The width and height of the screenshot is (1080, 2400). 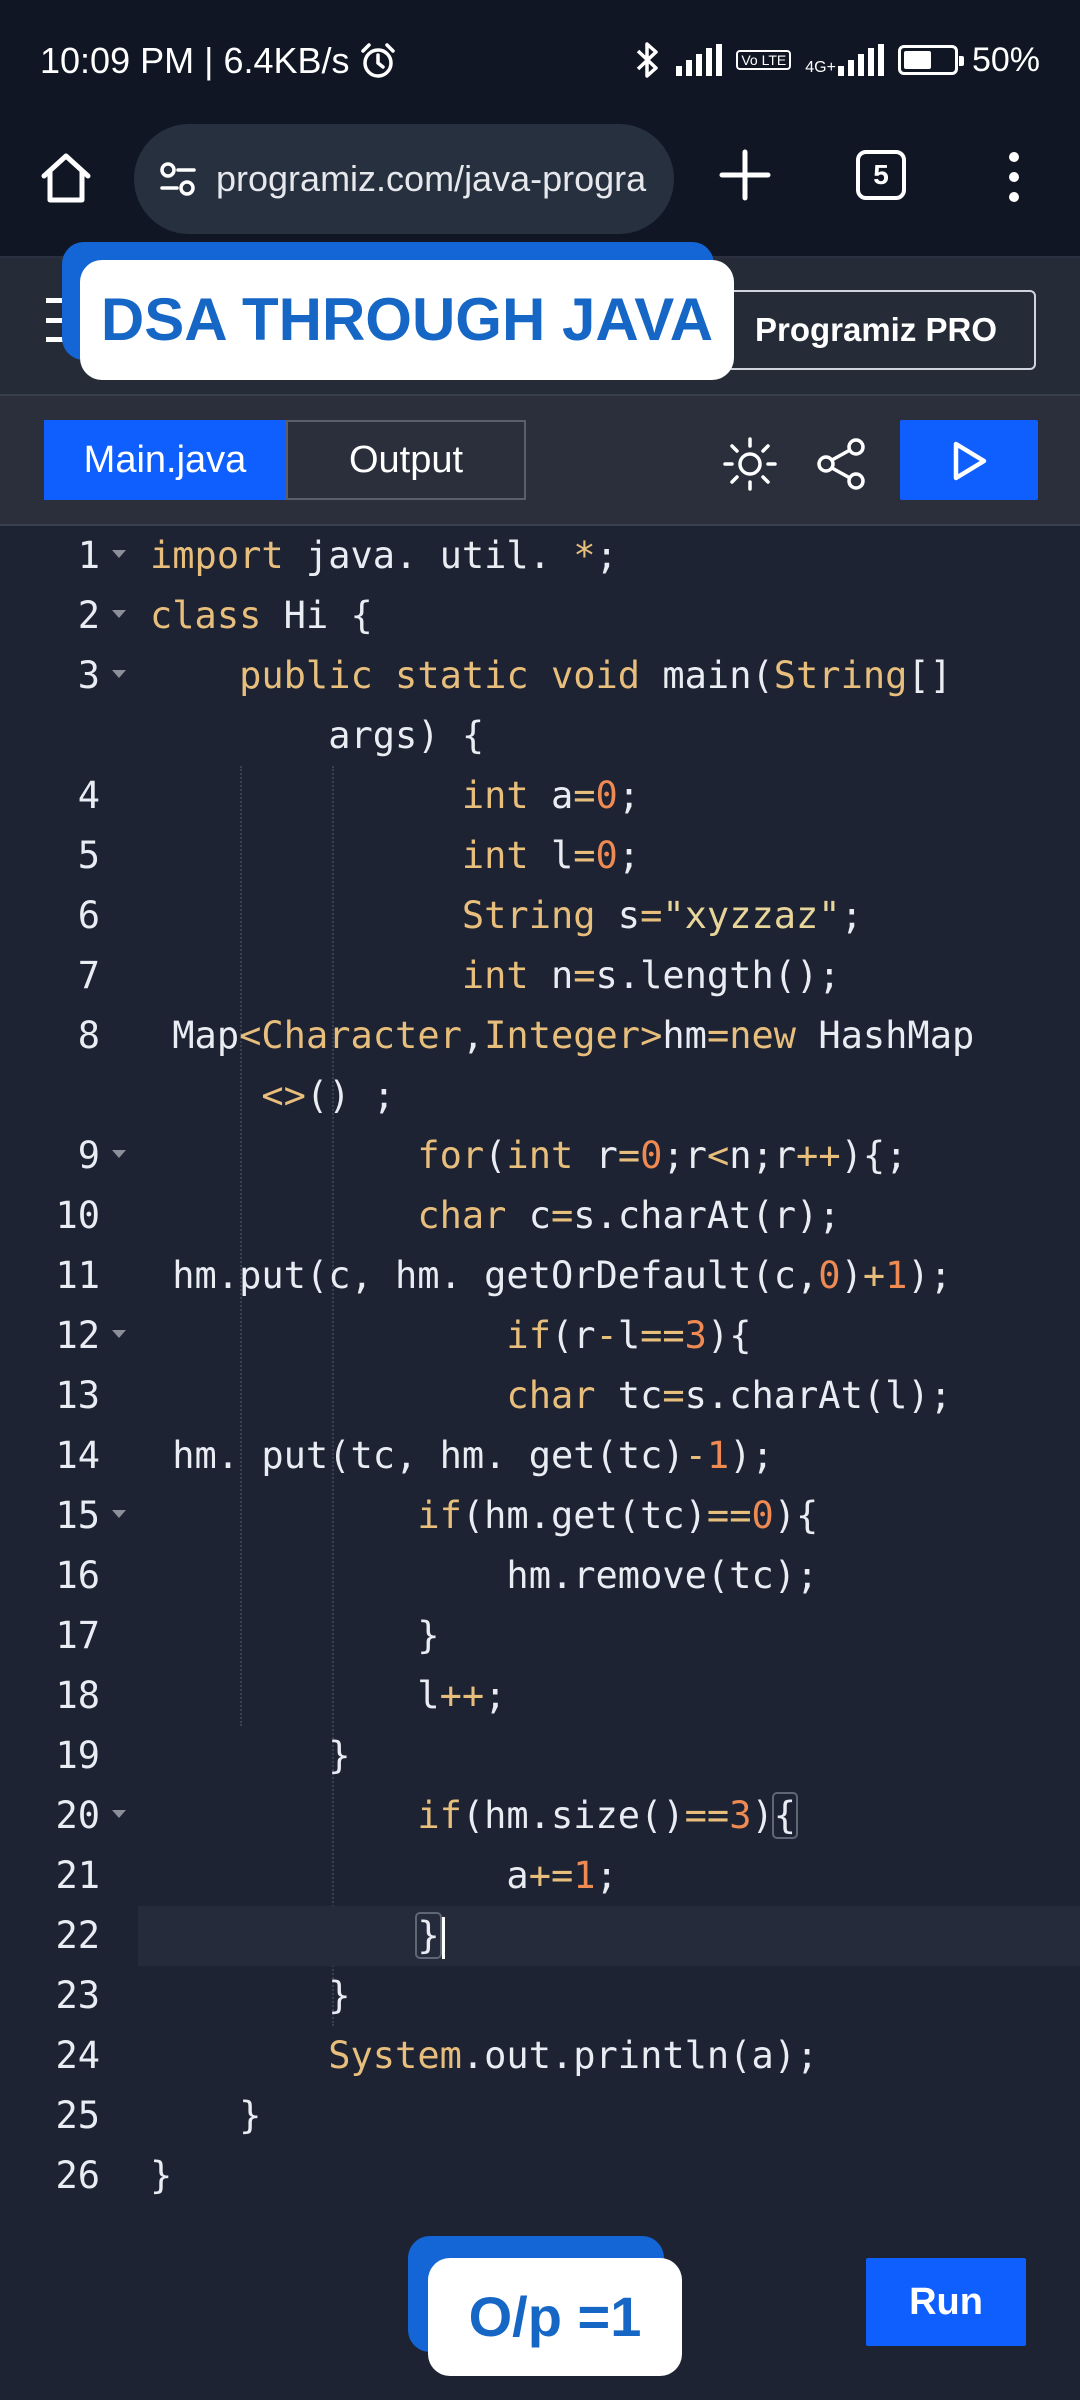 What do you see at coordinates (881, 175) in the screenshot?
I see `tab-switcher-button: 5` at bounding box center [881, 175].